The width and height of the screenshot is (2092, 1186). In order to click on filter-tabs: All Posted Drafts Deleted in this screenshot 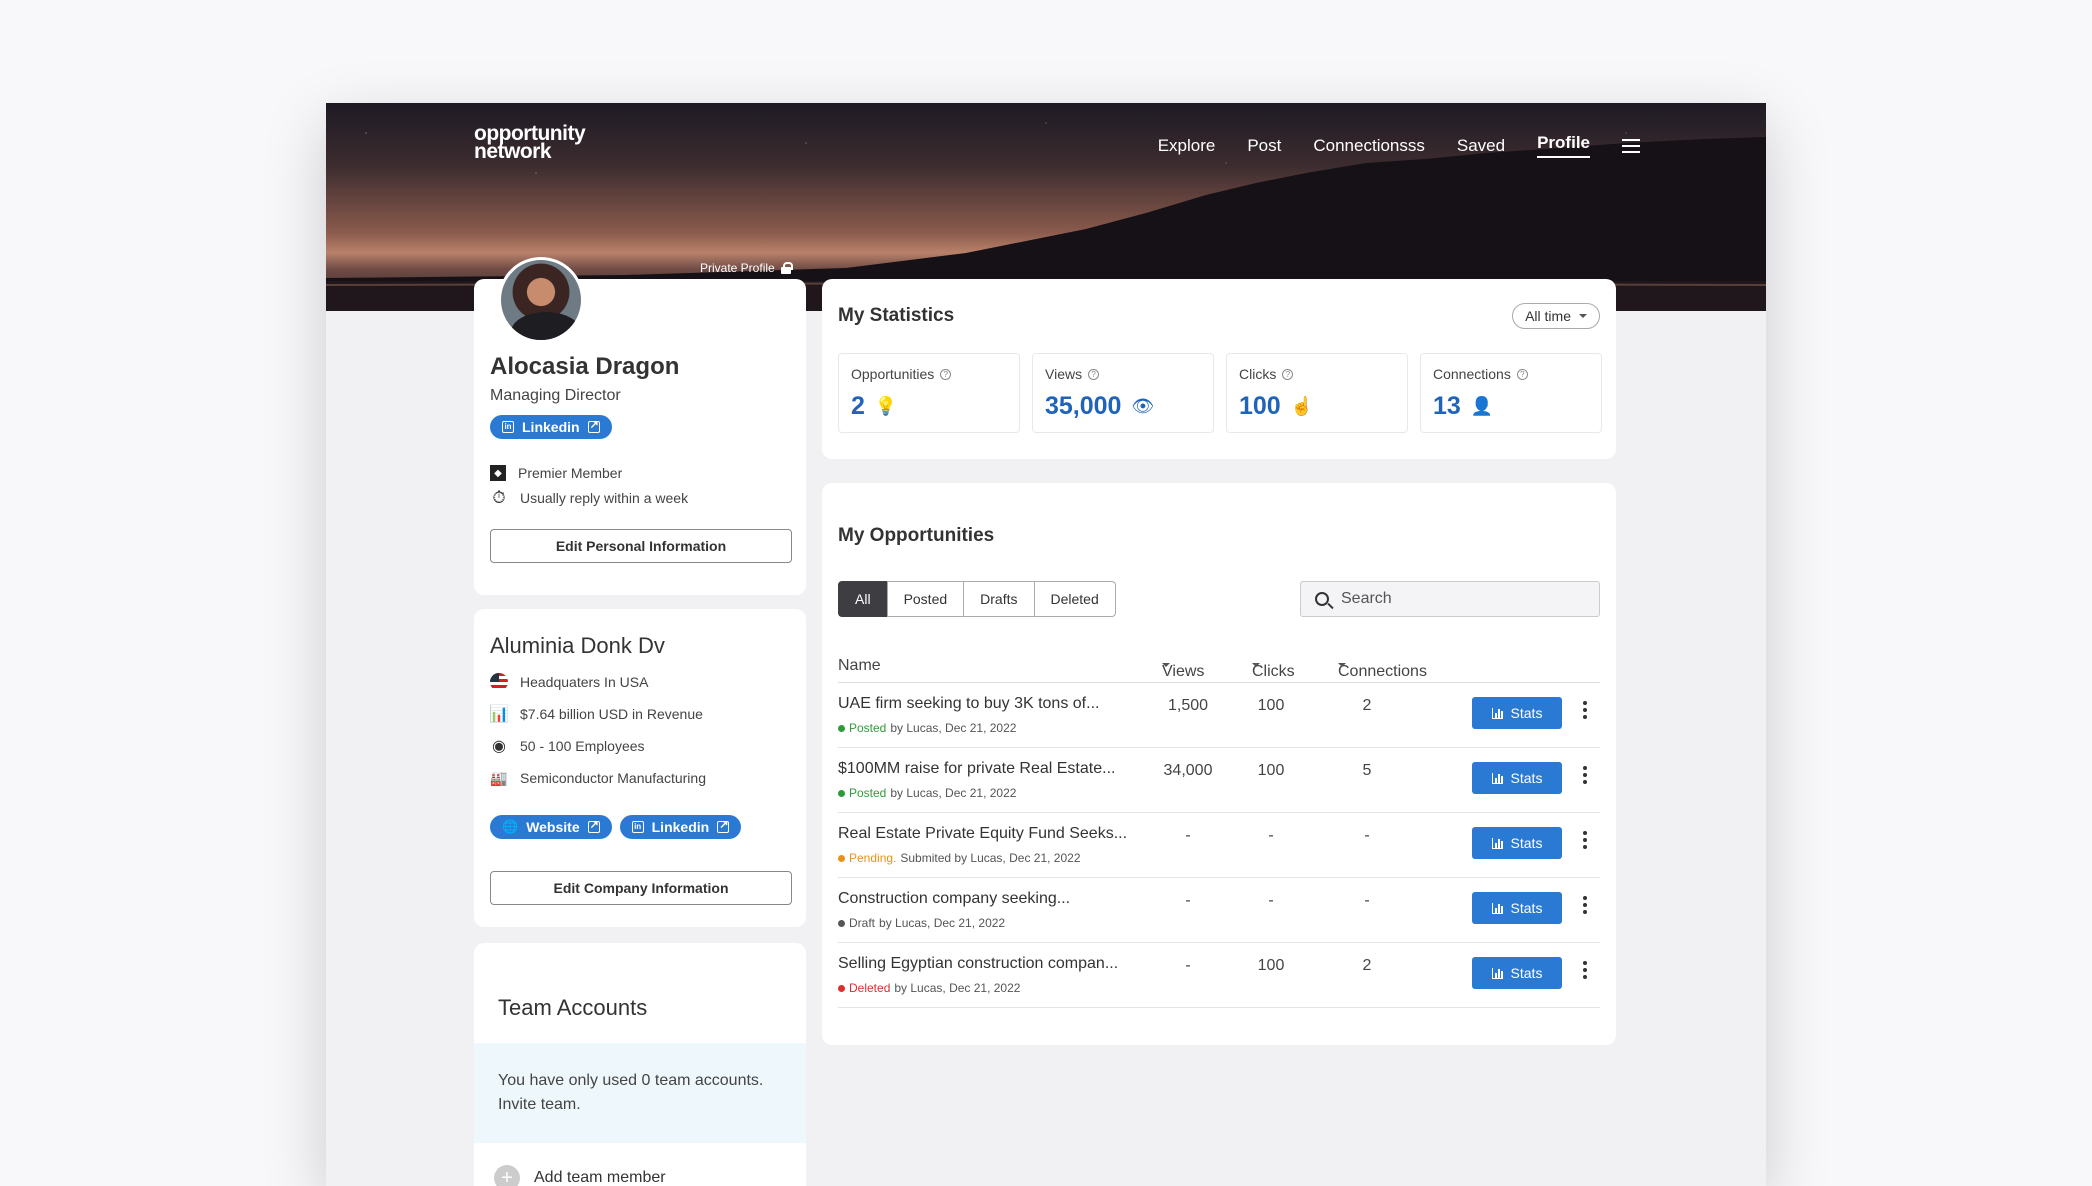, I will do `click(977, 599)`.